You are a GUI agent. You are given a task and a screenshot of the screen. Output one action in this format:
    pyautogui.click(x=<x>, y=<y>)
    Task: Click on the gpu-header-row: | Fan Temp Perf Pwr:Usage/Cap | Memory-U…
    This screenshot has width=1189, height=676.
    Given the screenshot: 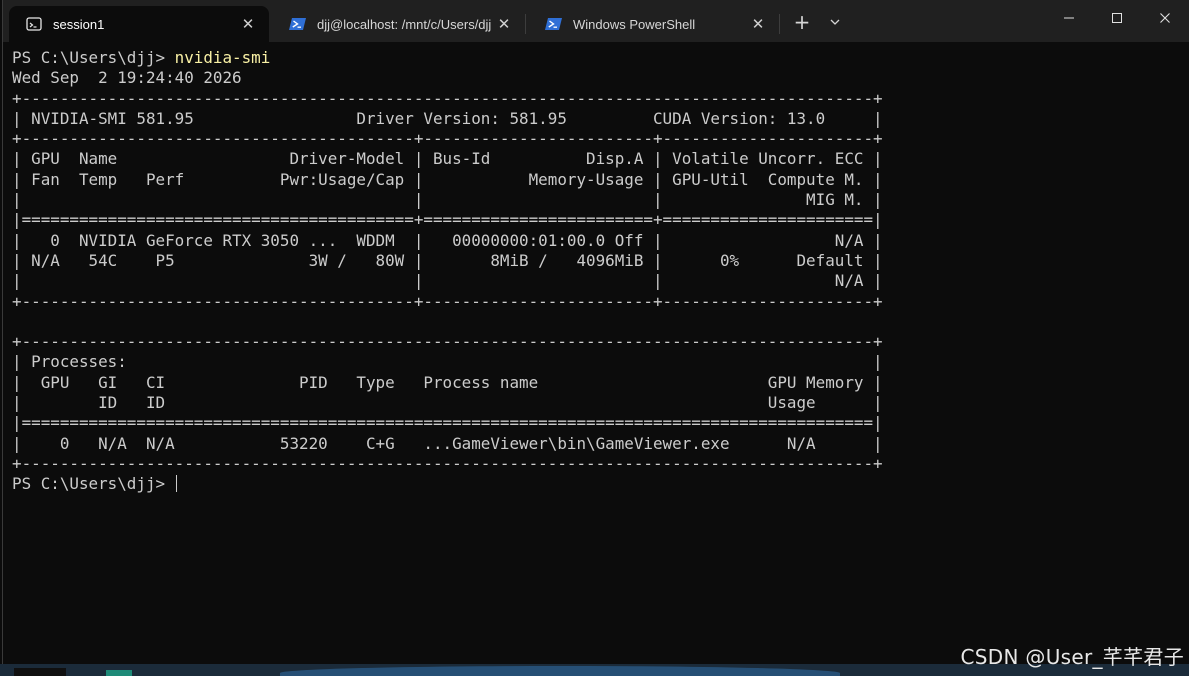 What is the action you would take?
    pyautogui.click(x=447, y=179)
    